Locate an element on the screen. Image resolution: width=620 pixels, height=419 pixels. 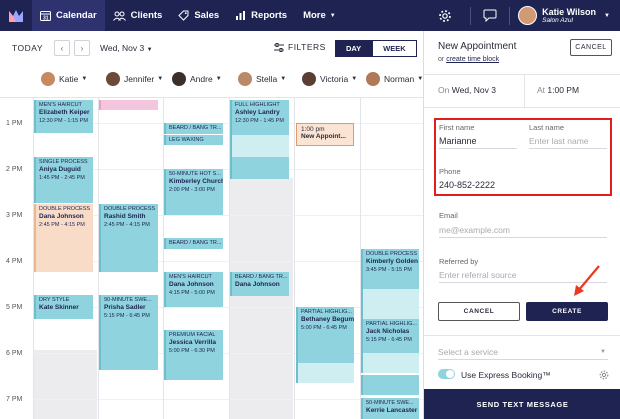
nav-sales: Sales is located at coordinates (198, 15).